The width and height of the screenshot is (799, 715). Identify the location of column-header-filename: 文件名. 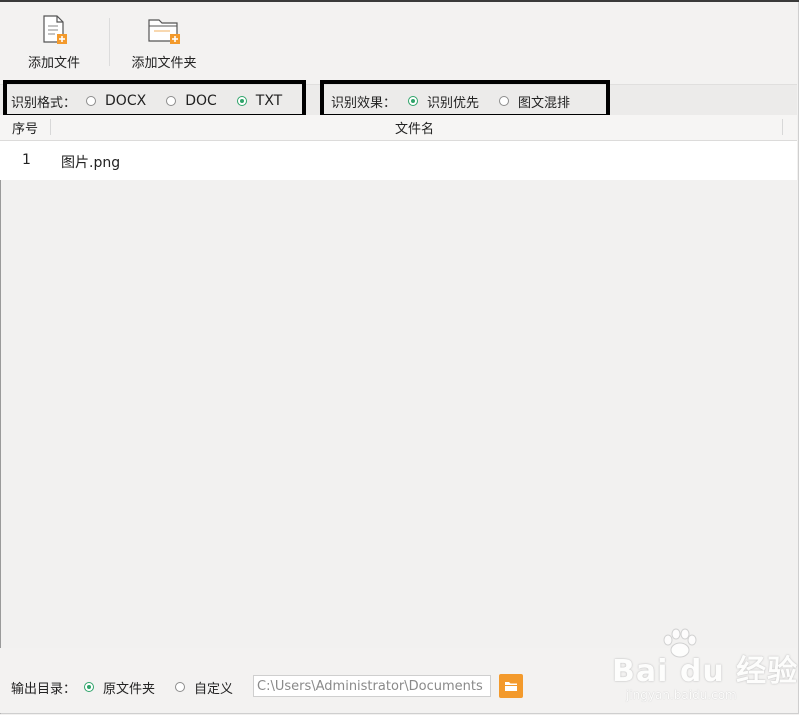
(414, 127).